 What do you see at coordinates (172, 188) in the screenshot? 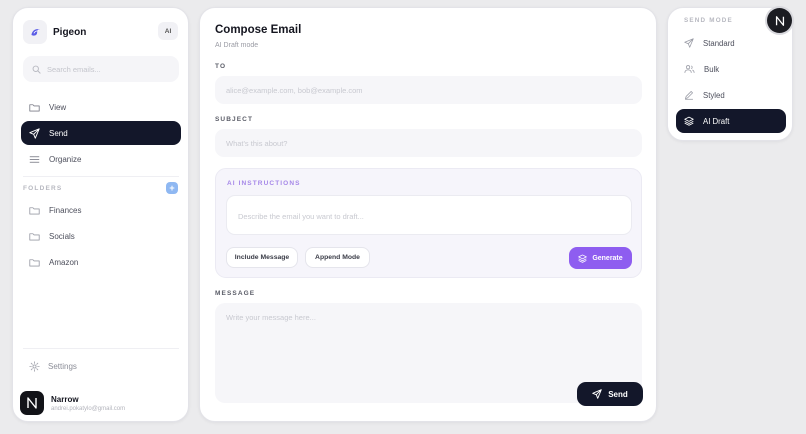
I see `add-folder-button: +` at bounding box center [172, 188].